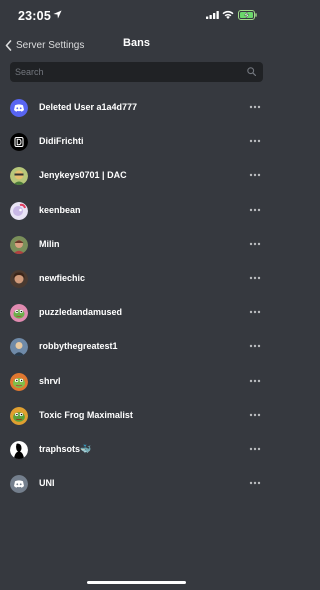 This screenshot has width=320, height=590. What do you see at coordinates (247, 15) in the screenshot?
I see `battery-charging-icon` at bounding box center [247, 15].